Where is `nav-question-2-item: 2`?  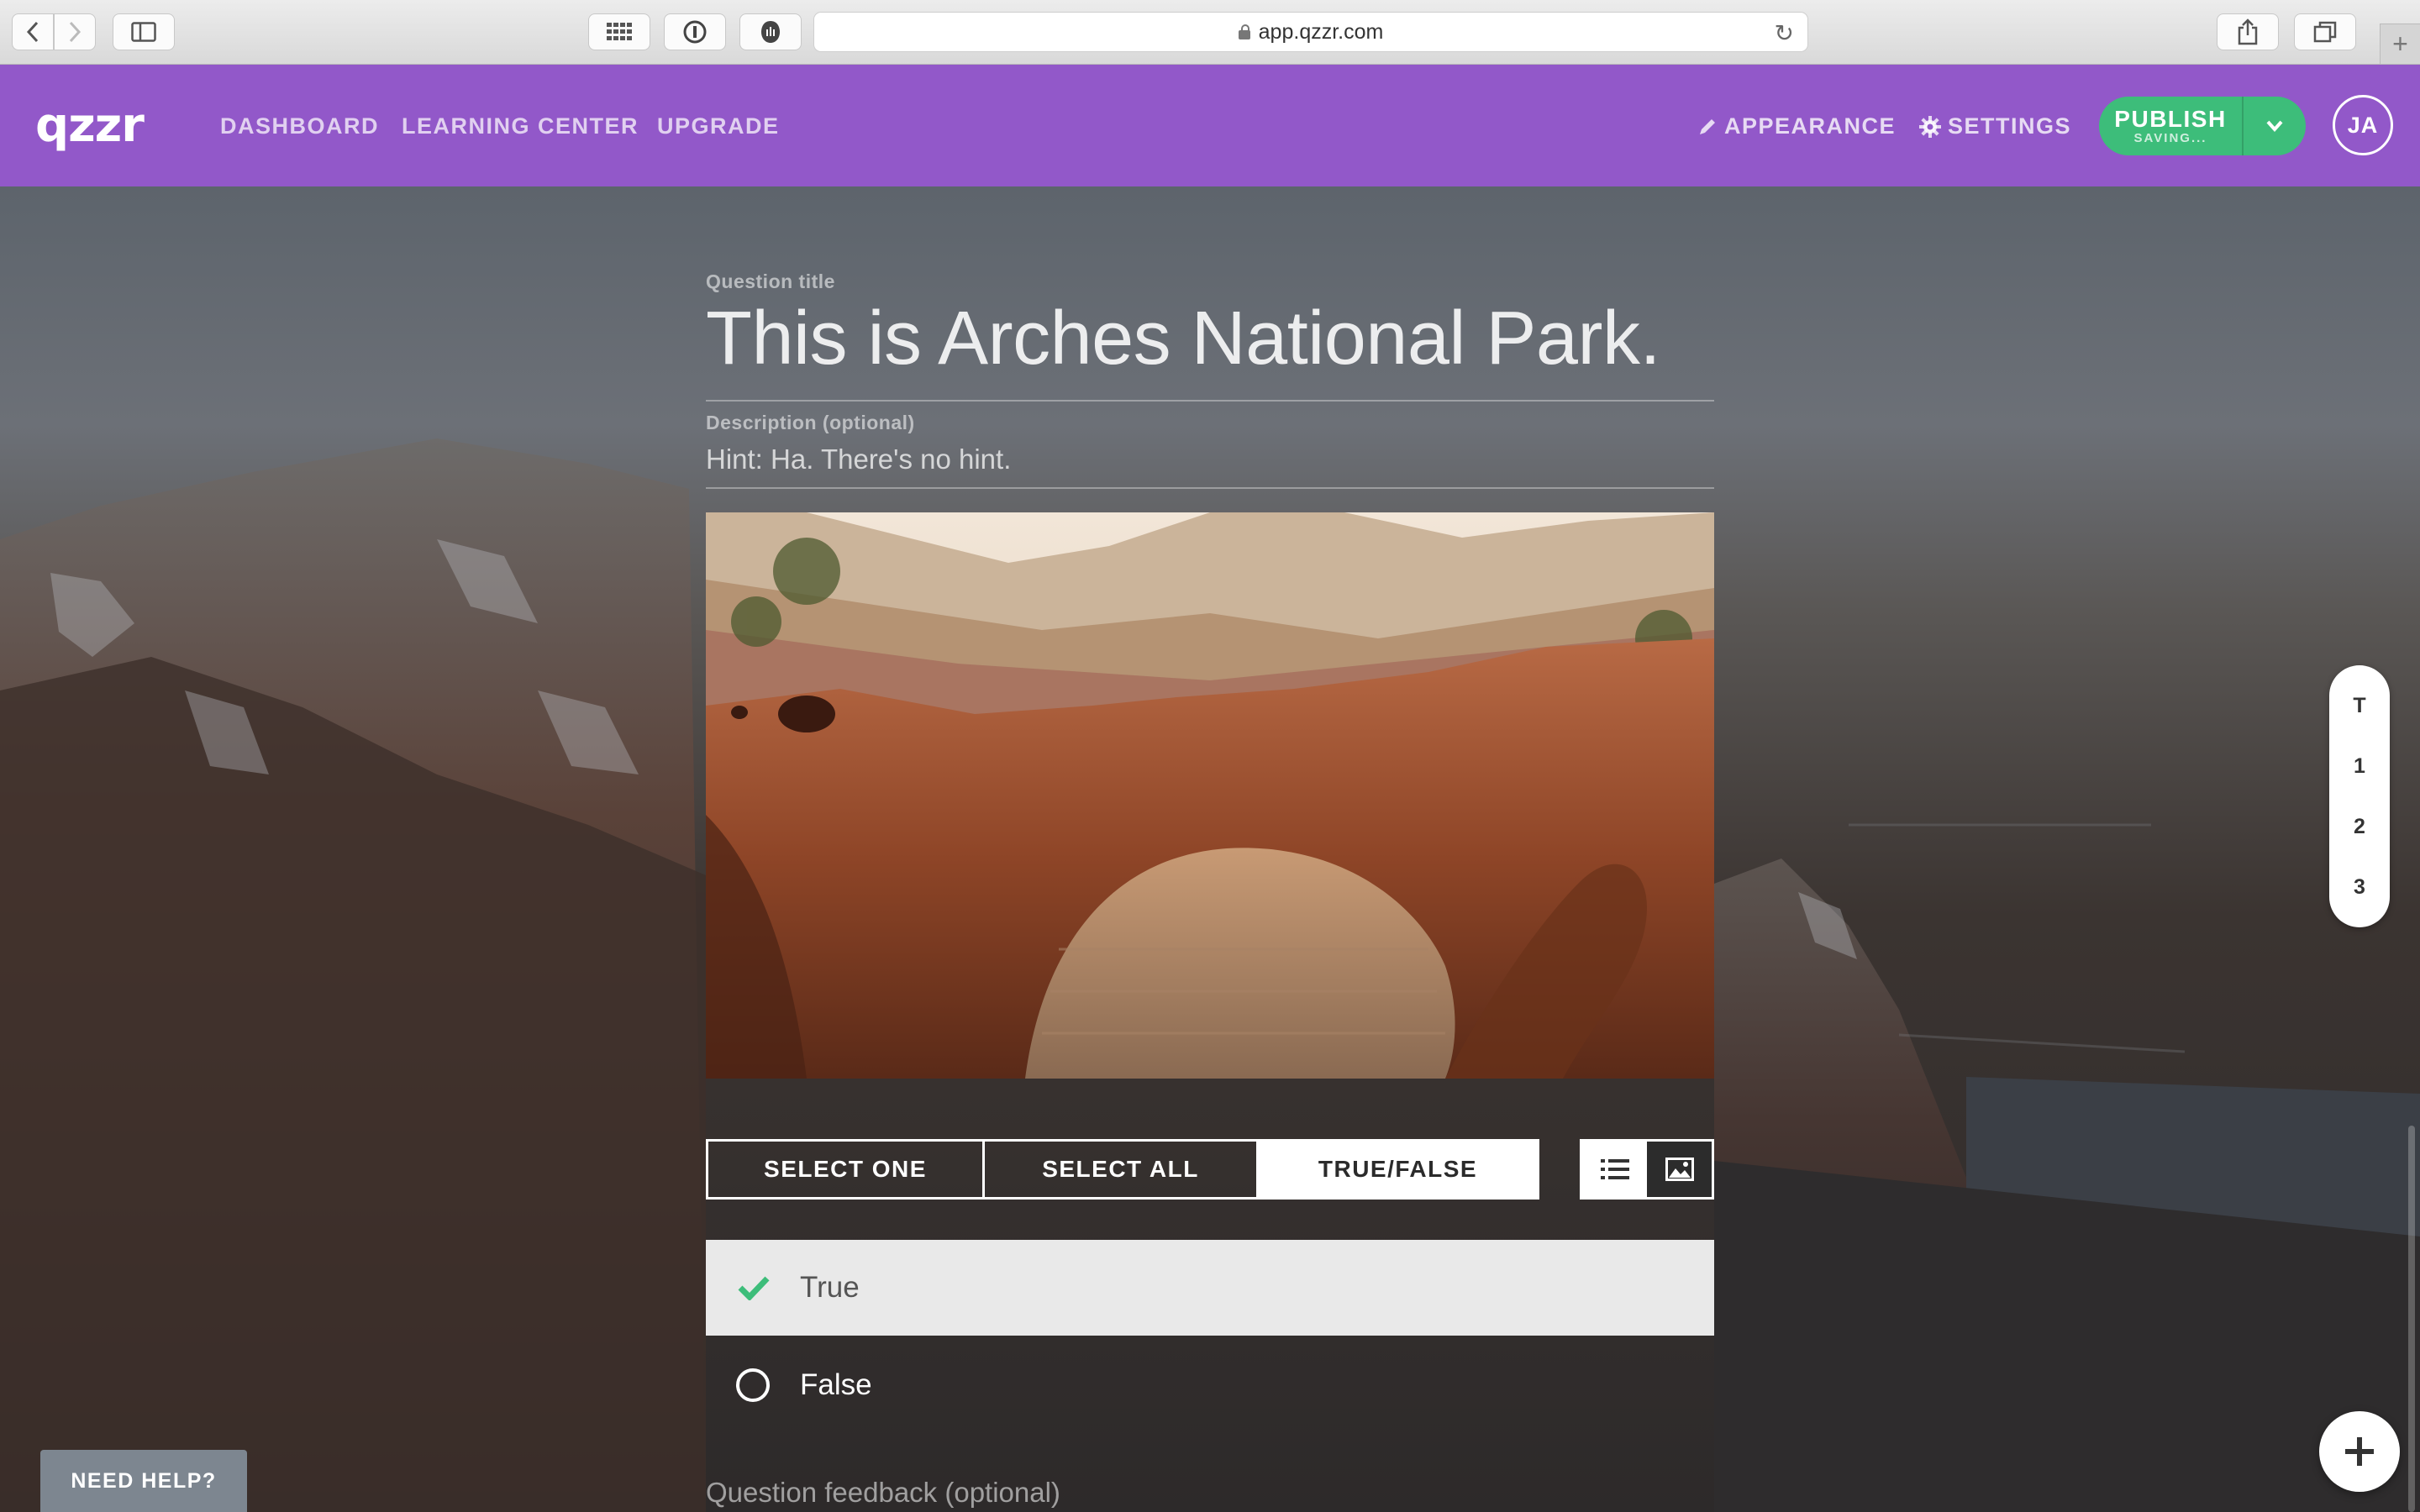 nav-question-2-item: 2 is located at coordinates (2359, 827).